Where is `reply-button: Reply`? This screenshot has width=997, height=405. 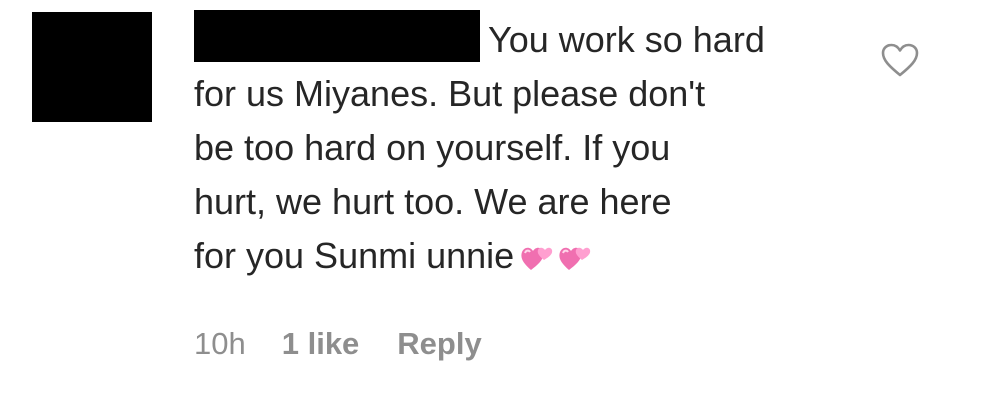
reply-button: Reply is located at coordinates (439, 344).